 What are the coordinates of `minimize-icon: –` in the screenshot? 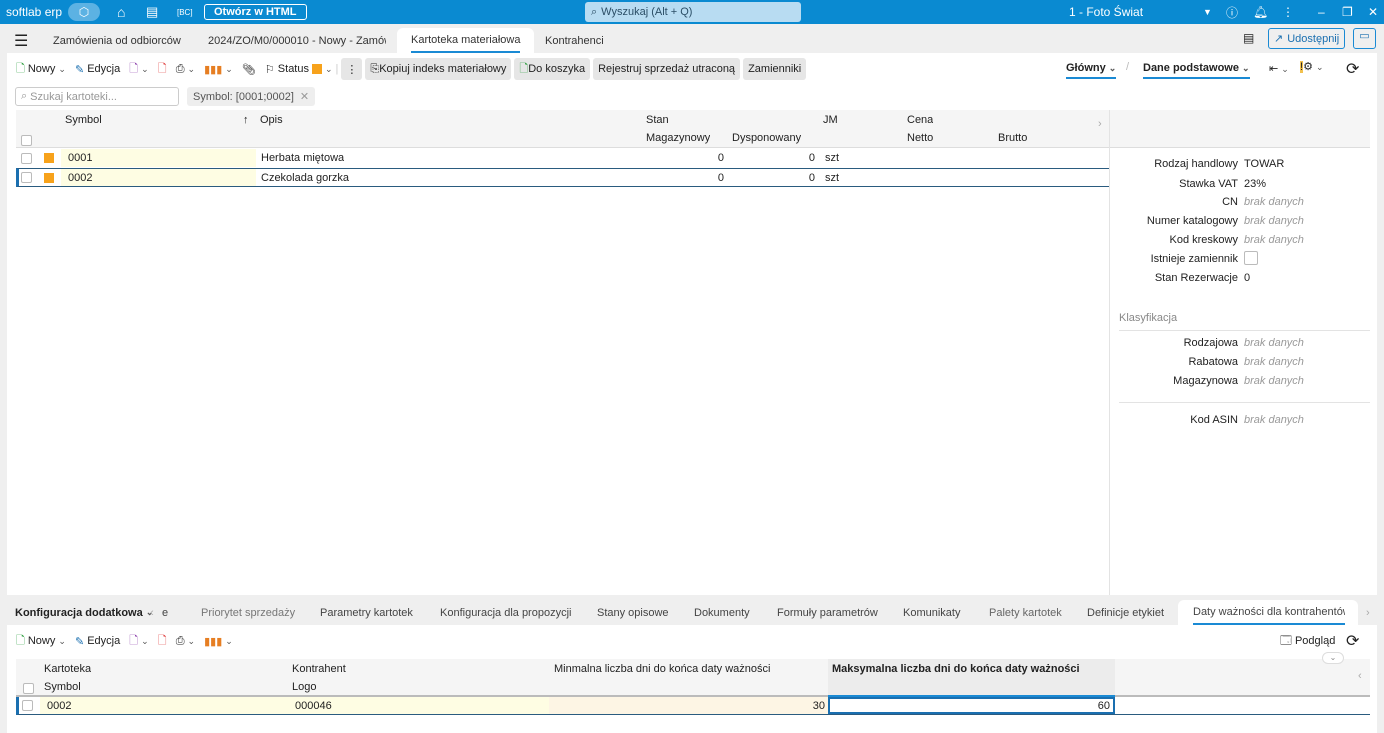 It's located at (1321, 12).